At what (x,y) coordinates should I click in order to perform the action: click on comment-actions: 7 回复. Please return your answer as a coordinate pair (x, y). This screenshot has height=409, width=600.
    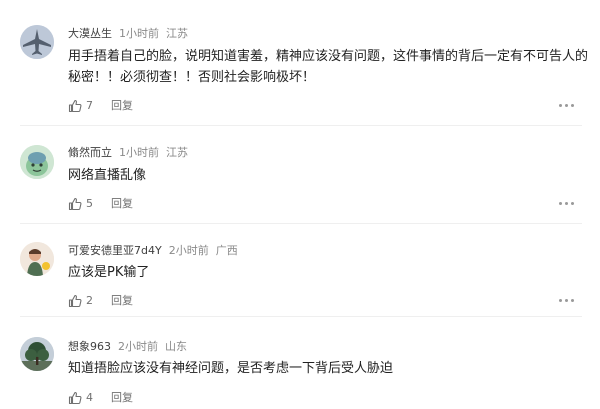
    Looking at the image, I should click on (100, 106).